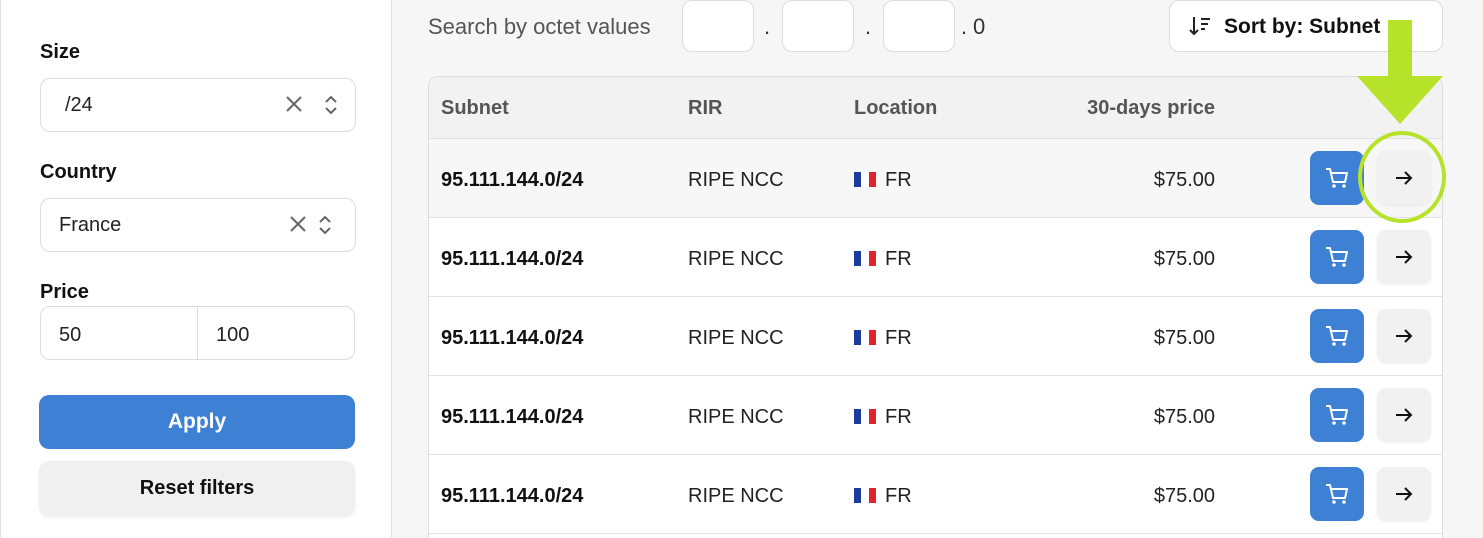  I want to click on octet-last-value: 0, so click(979, 26).